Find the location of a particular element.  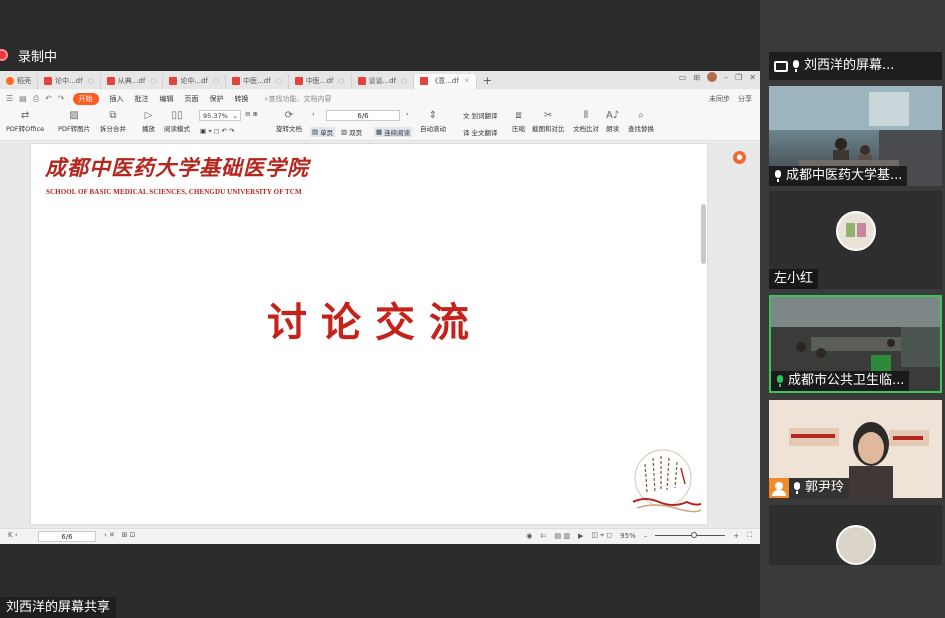

screen-share-label: 刘西洋的屏幕共享 is located at coordinates (58, 607).